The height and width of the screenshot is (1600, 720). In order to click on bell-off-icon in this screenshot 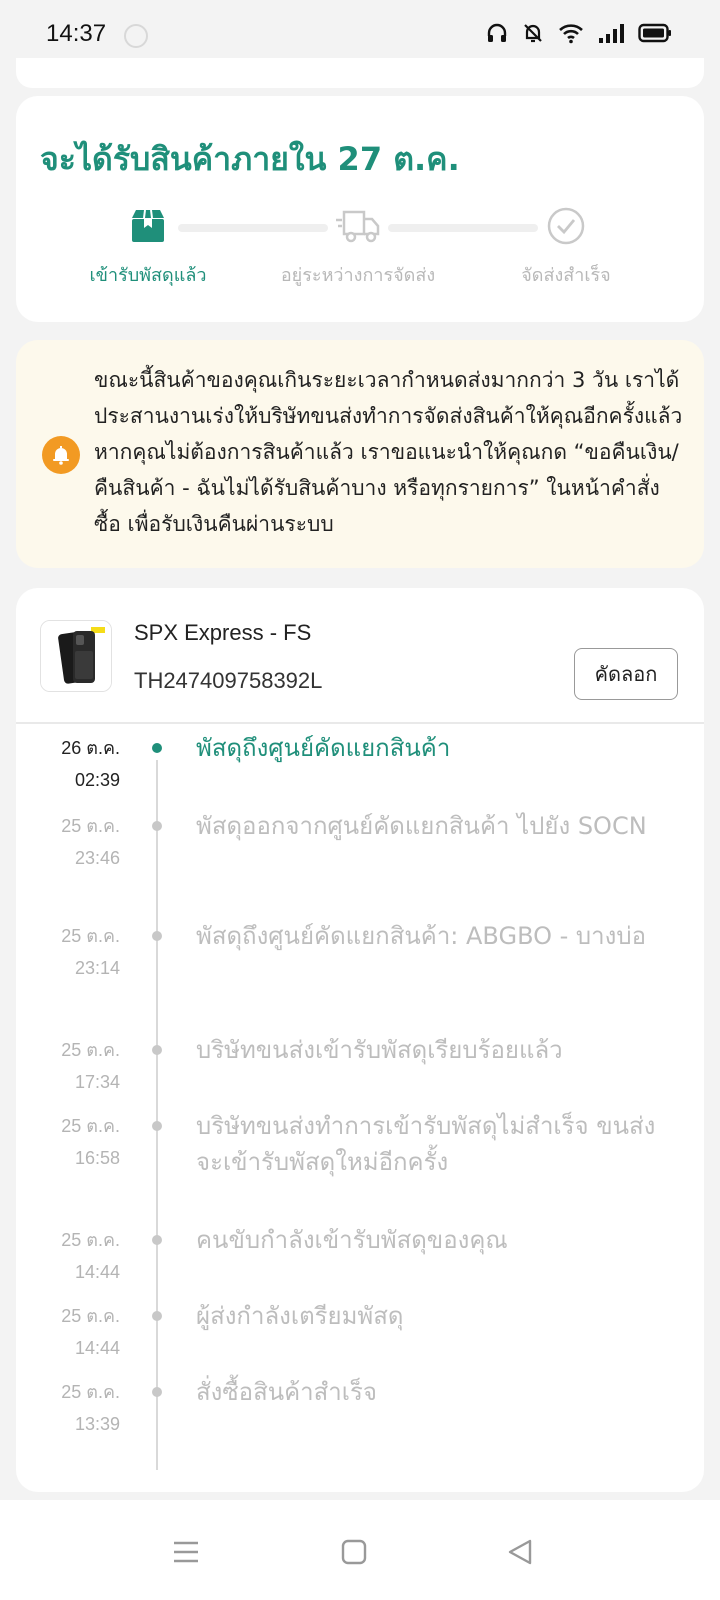, I will do `click(533, 33)`.